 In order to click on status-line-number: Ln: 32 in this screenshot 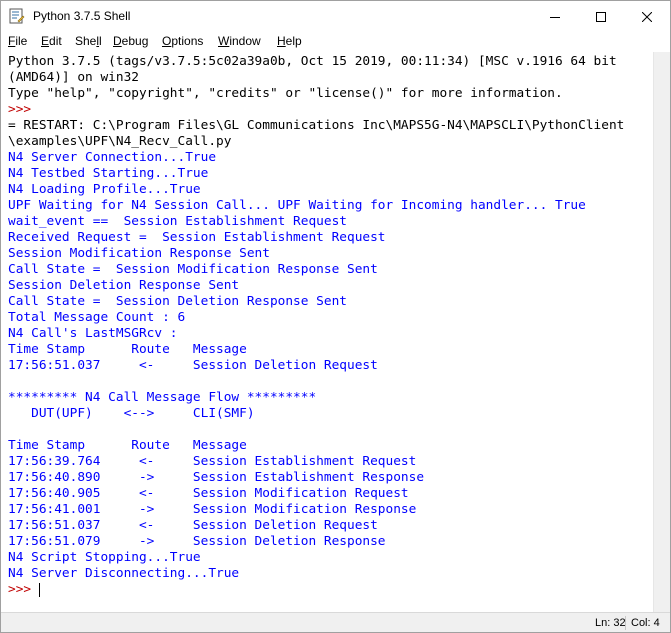, I will do `click(610, 623)`.